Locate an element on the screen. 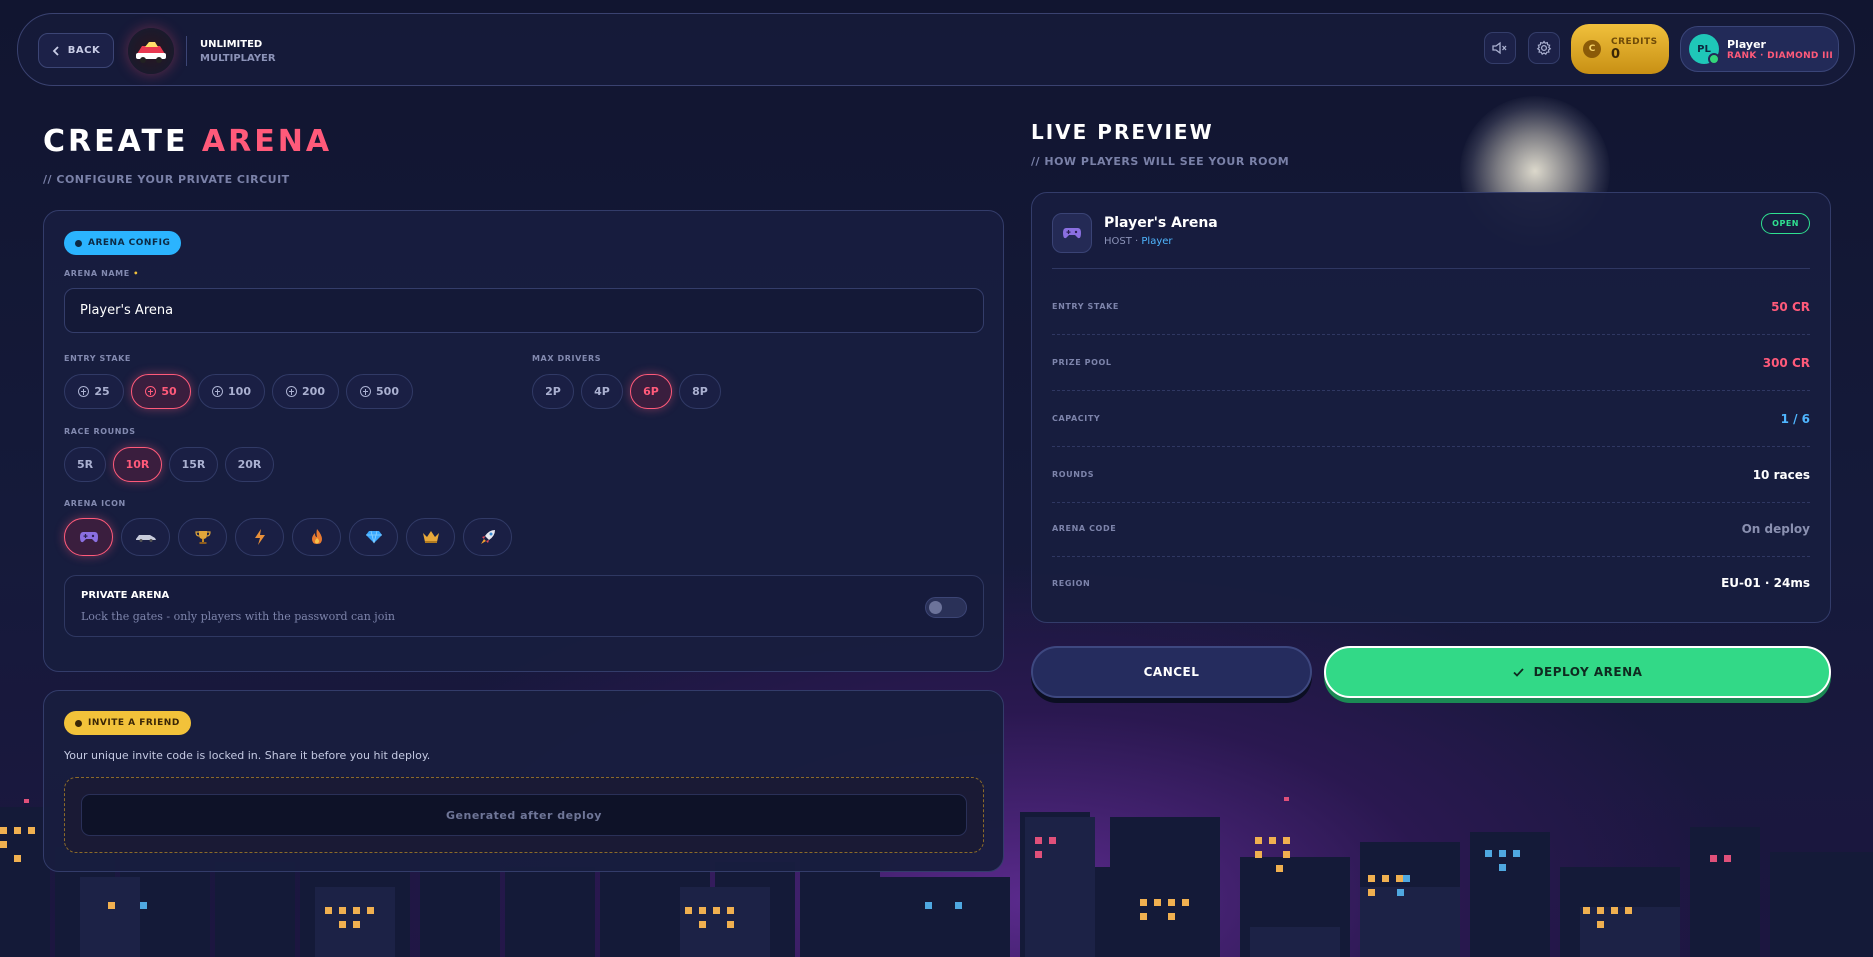  preview-row-value: 10 races is located at coordinates (1781, 474).